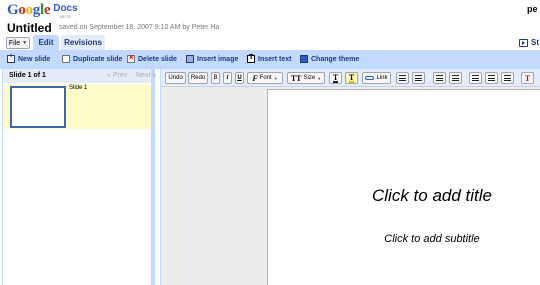 This screenshot has height=285, width=540. I want to click on font-label: Font, so click(265, 78).